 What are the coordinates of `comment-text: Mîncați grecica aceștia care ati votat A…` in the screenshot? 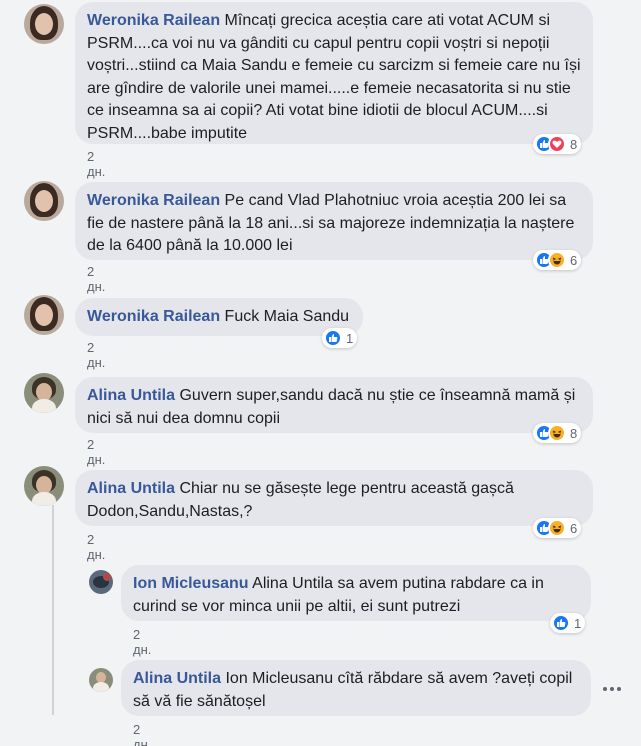 It's located at (334, 77).